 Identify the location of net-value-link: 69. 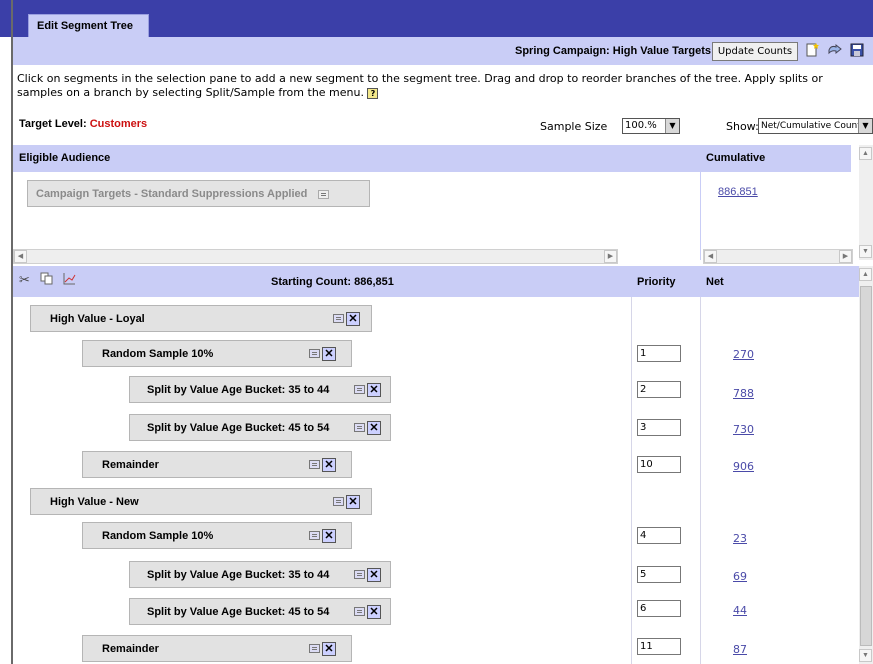
(740, 576).